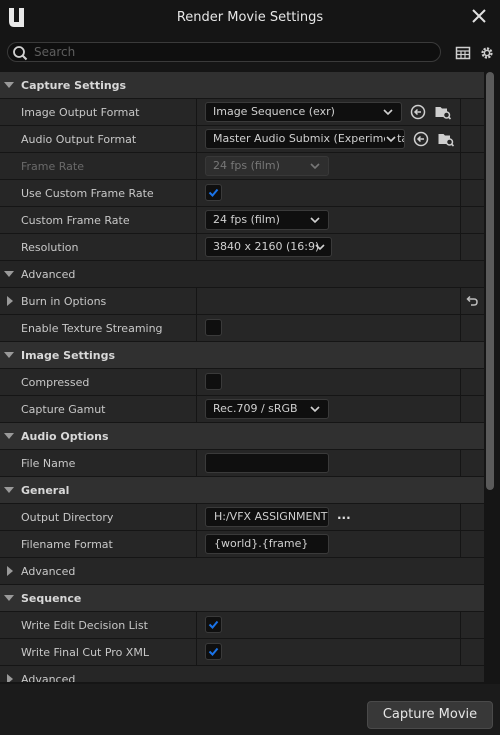 Image resolution: width=500 pixels, height=735 pixels. I want to click on reset-to-default-icon, so click(472, 301).